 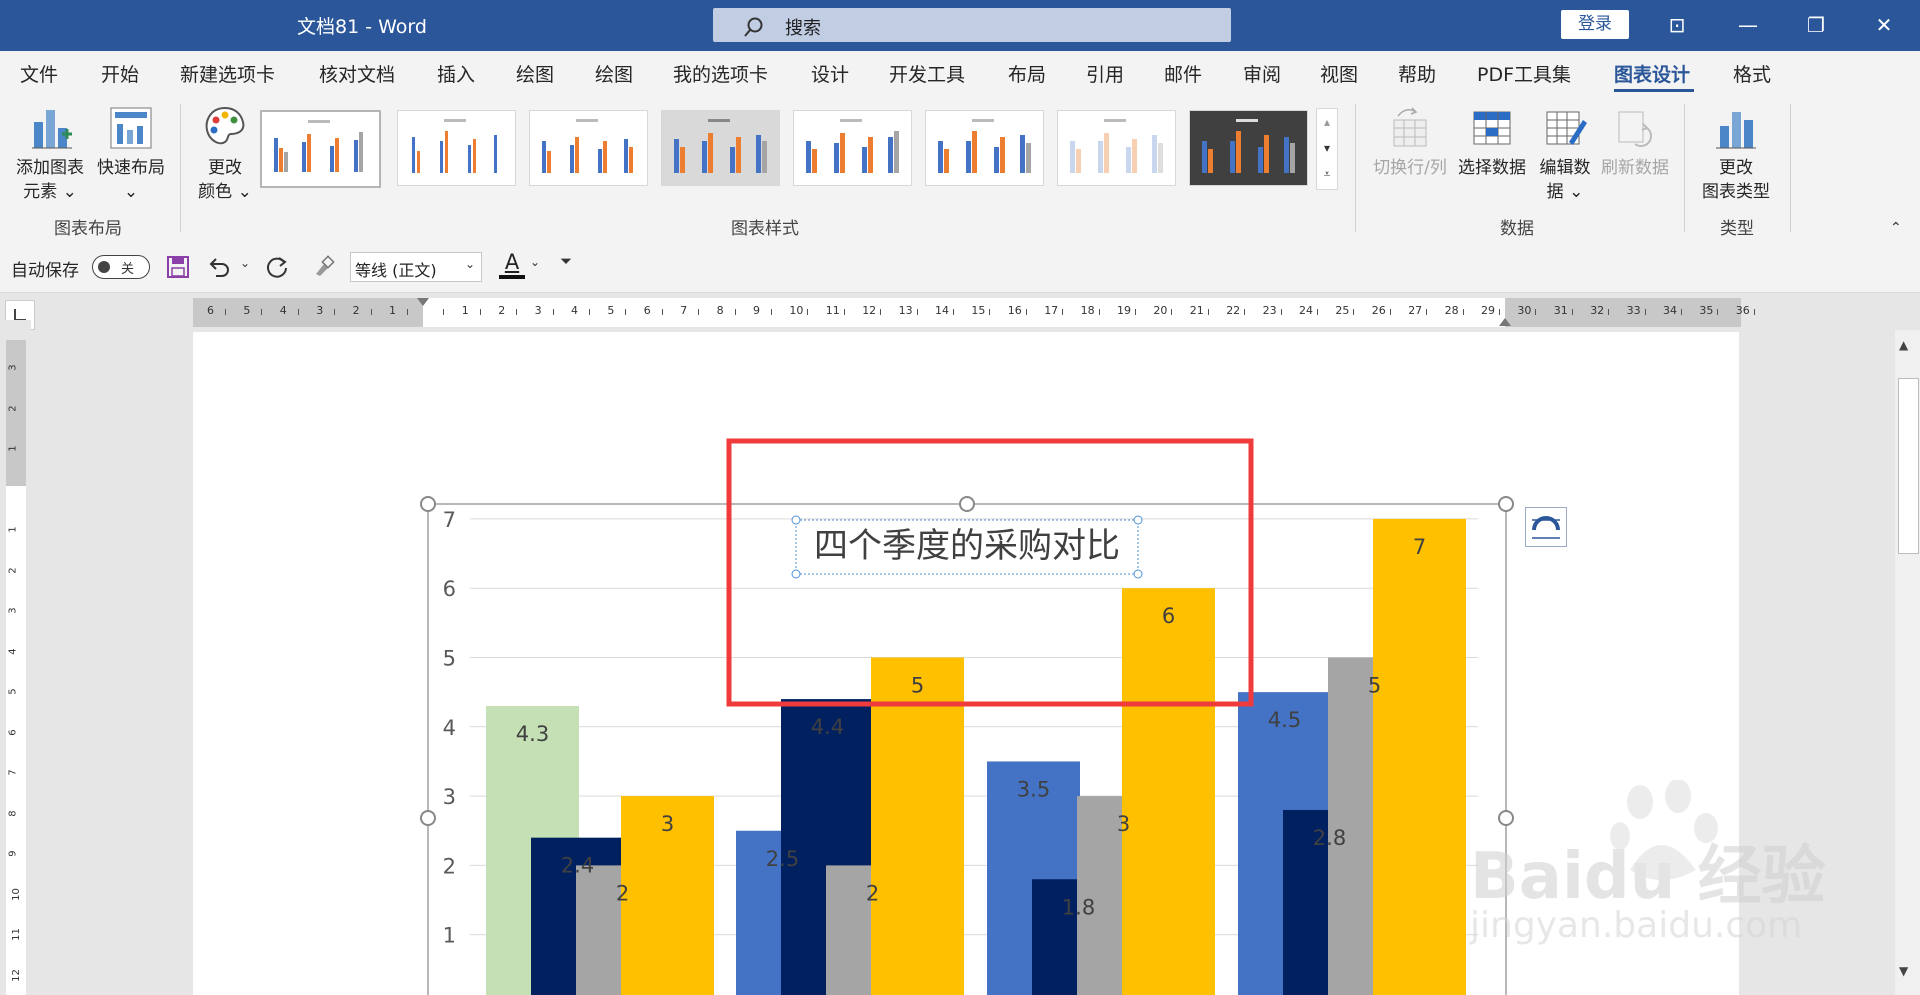 What do you see at coordinates (782, 859) in the screenshot?
I see `chart-data-label: 2.5` at bounding box center [782, 859].